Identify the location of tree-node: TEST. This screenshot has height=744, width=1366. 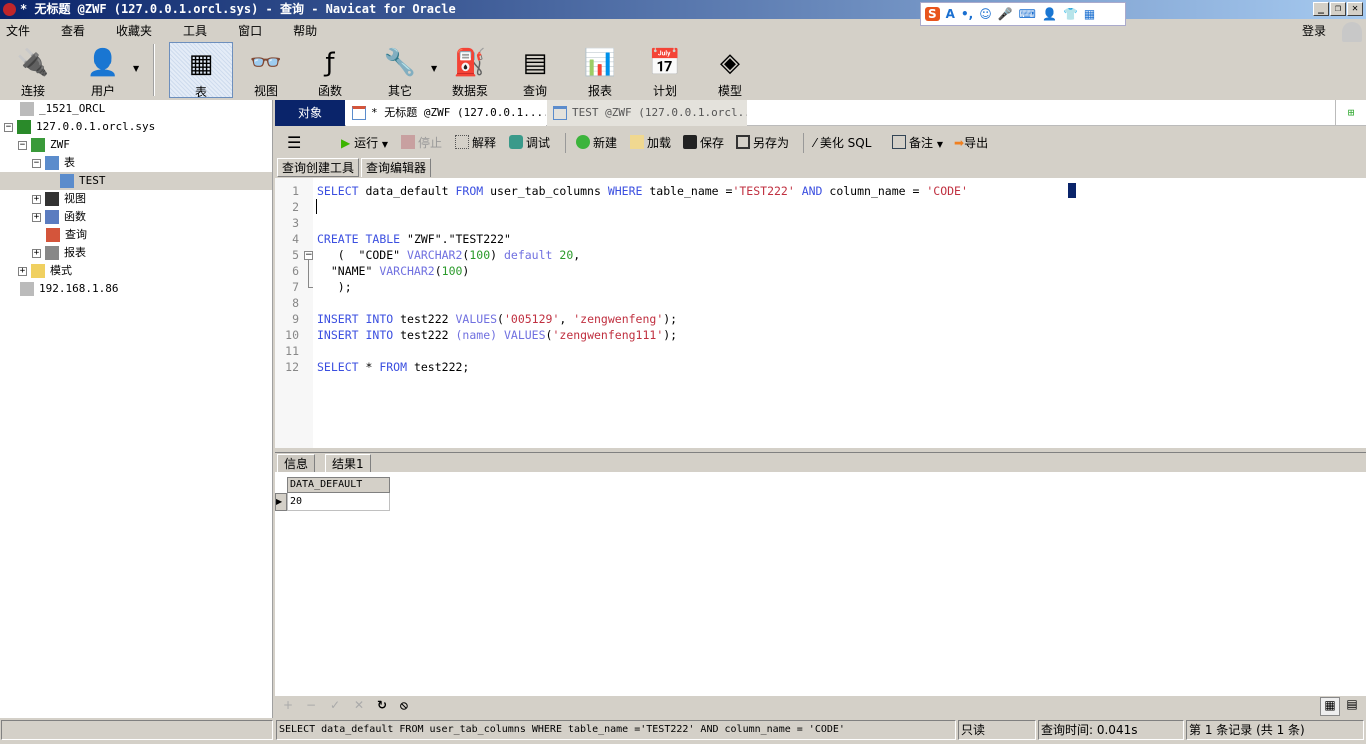
(136, 181).